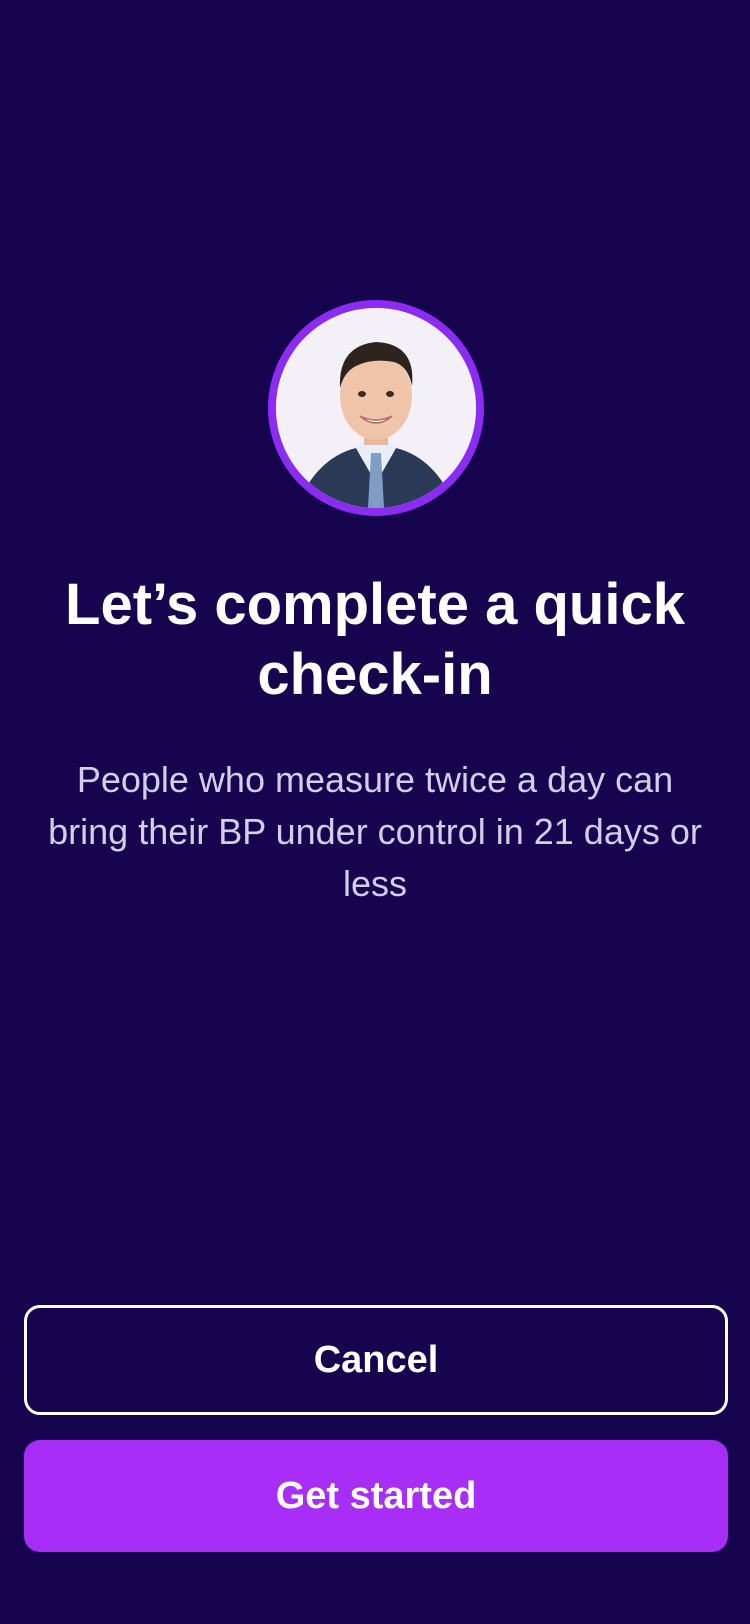  I want to click on avatar-ring, so click(376, 408).